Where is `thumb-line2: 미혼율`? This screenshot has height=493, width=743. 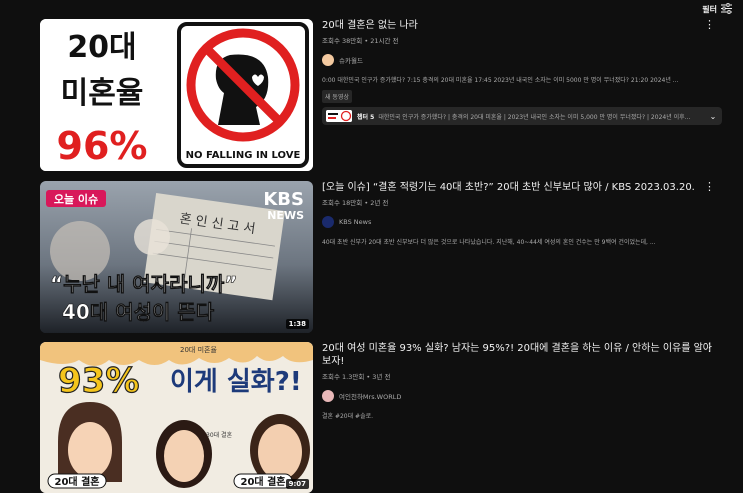 thumb-line2: 미혼율 is located at coordinates (102, 93).